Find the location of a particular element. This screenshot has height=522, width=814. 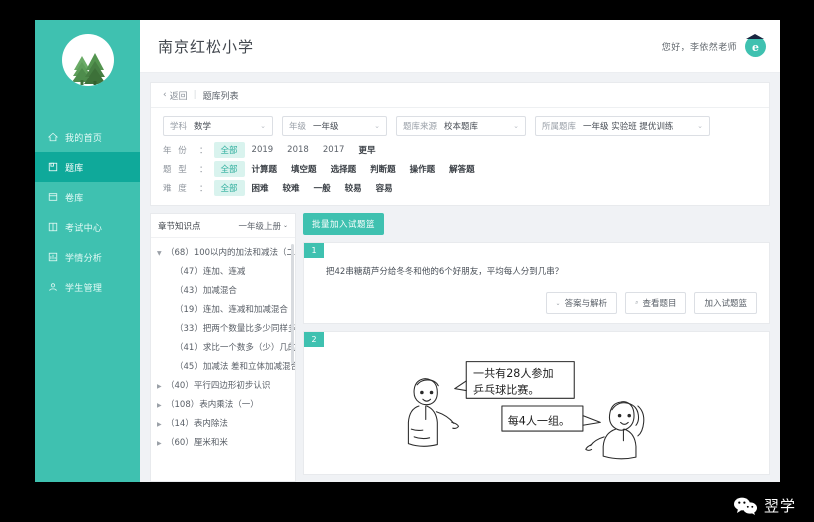

sidebar-item-student-mgmt: 学生管理 is located at coordinates (87, 287).